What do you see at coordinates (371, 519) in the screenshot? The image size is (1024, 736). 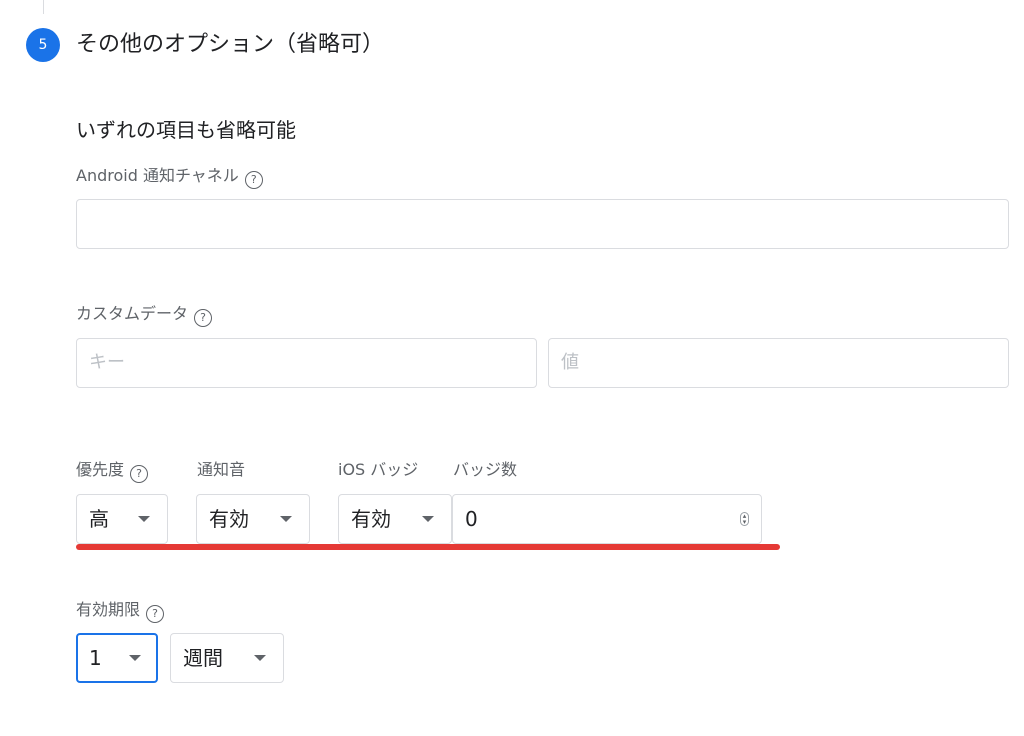 I see `ios-badge-value: 有効` at bounding box center [371, 519].